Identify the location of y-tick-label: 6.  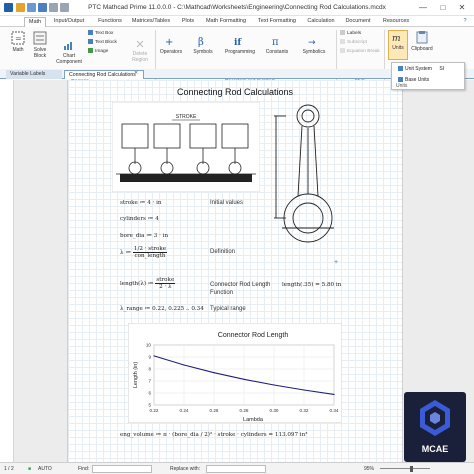
(149, 393).